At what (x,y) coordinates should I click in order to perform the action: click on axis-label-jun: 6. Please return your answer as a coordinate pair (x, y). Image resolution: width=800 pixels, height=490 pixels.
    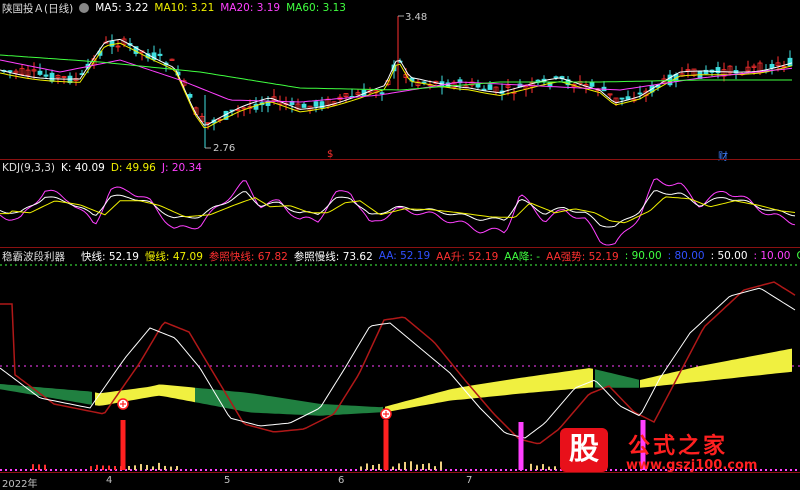
    Looking at the image, I should click on (341, 480).